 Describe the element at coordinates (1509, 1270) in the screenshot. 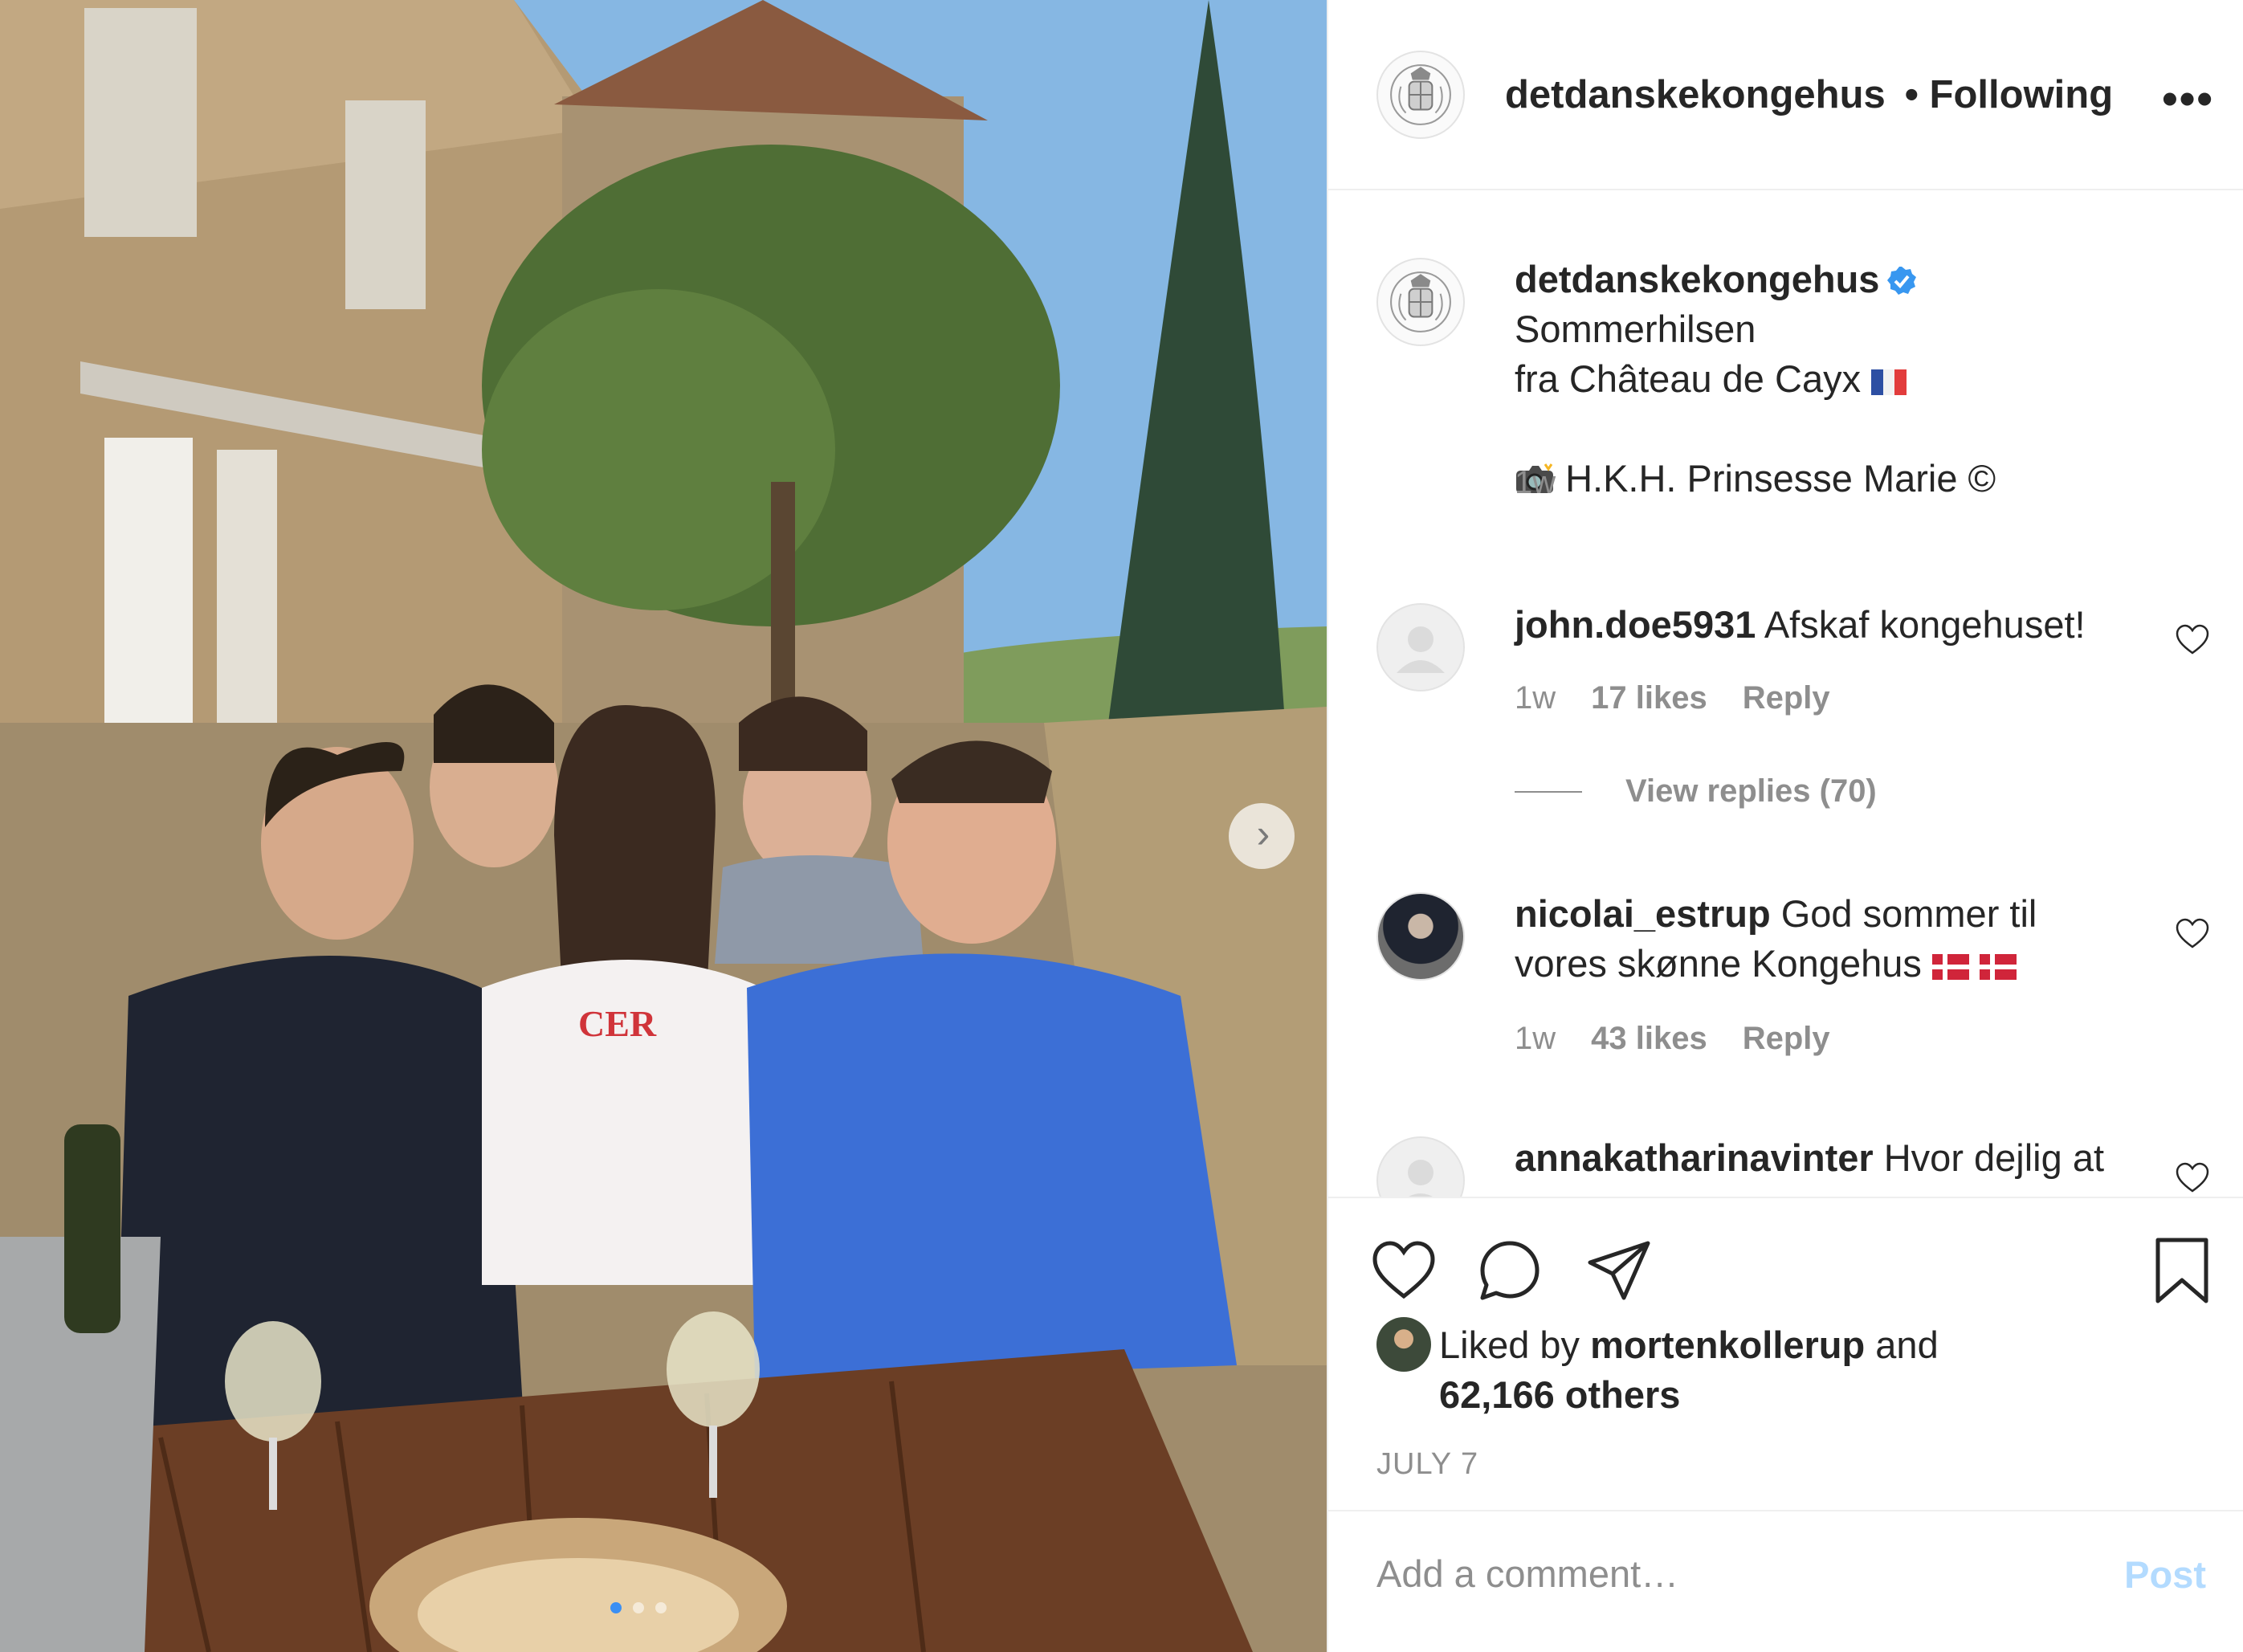

I see `comment-bubble-icon` at that location.